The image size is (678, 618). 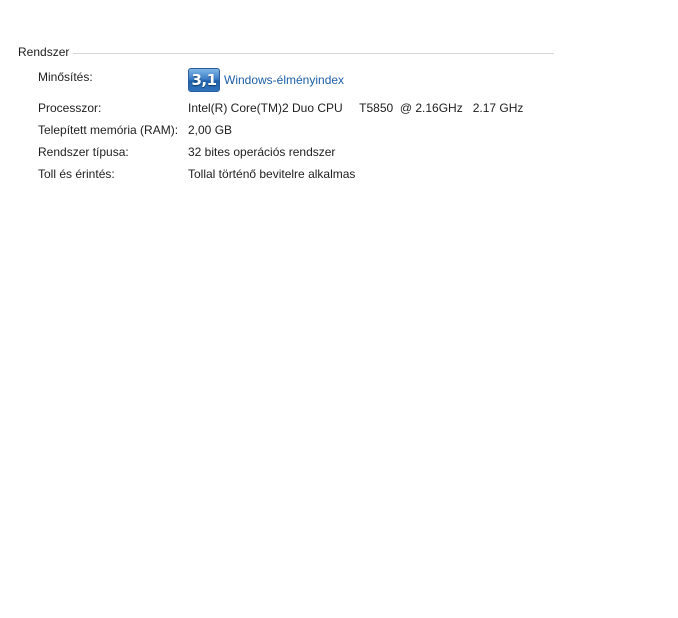 What do you see at coordinates (44, 52) in the screenshot?
I see `section-title: Rendszer` at bounding box center [44, 52].